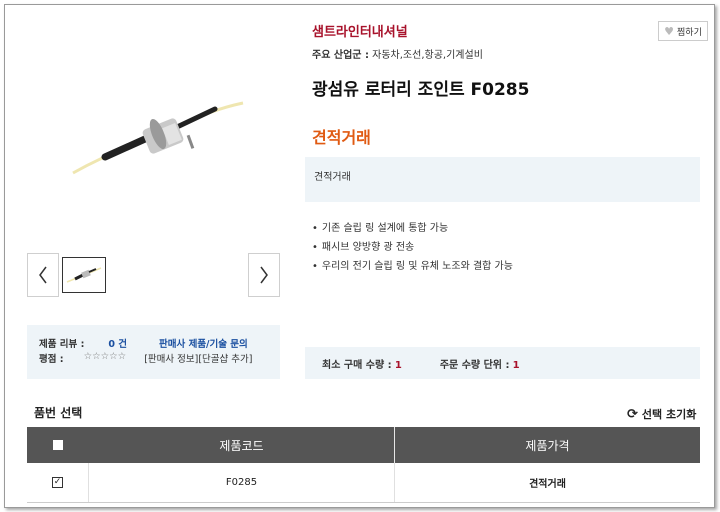 This screenshot has width=720, height=512. I want to click on table-row: ✓ F0285 견적거래, so click(363, 483).